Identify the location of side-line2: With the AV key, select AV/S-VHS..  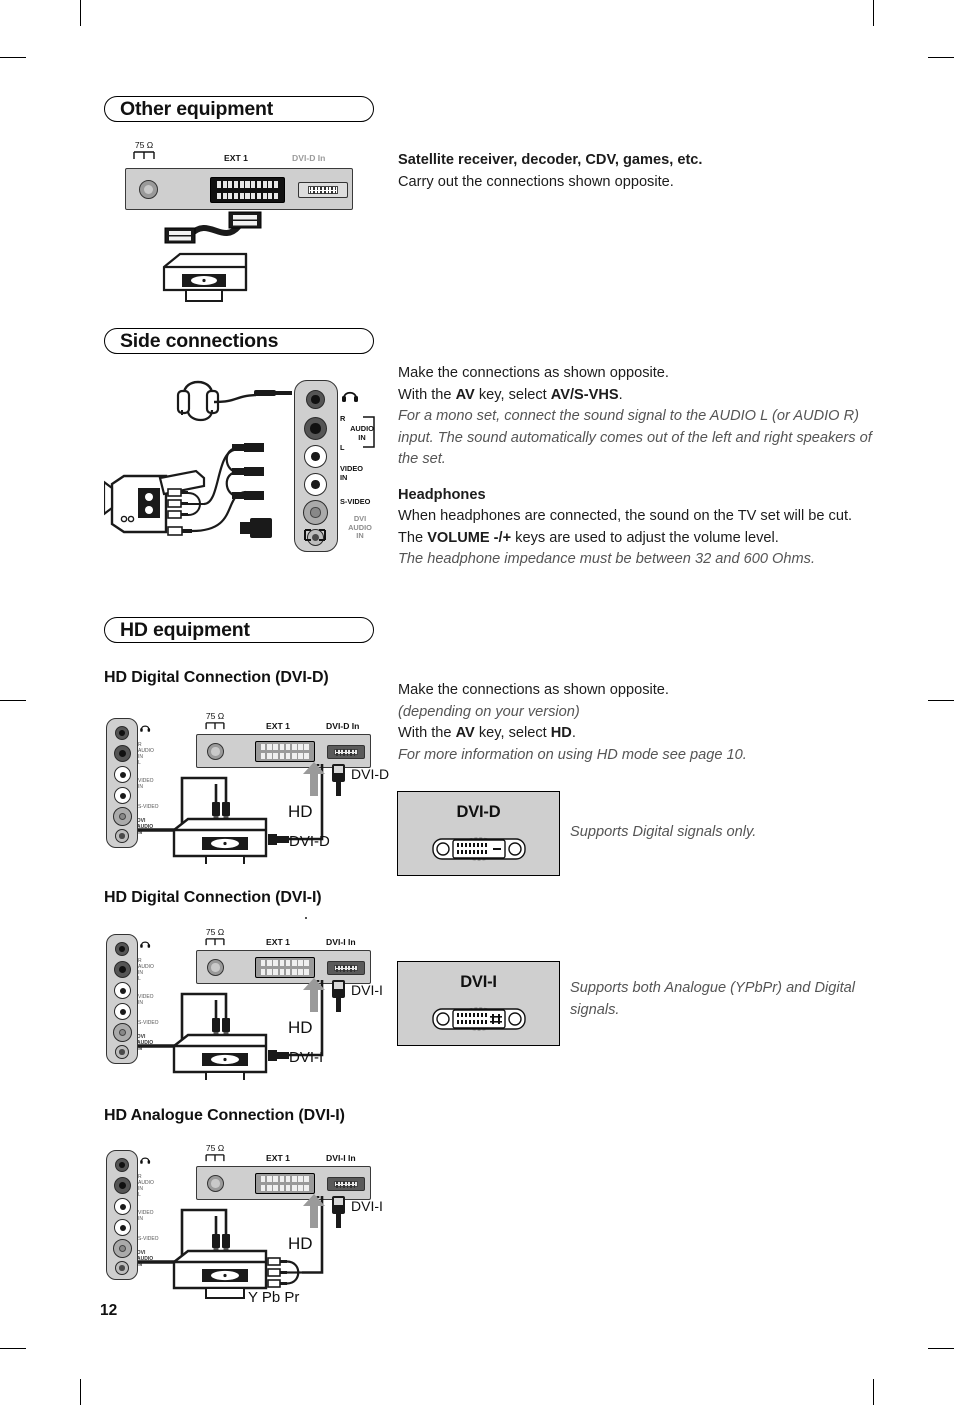
(510, 394).